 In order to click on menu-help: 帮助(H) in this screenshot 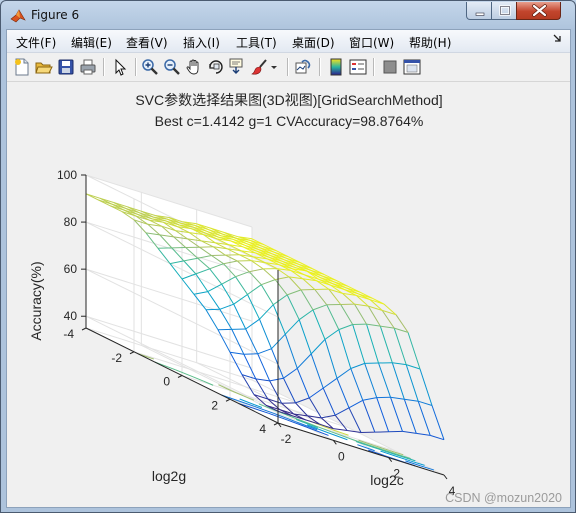, I will do `click(430, 42)`.